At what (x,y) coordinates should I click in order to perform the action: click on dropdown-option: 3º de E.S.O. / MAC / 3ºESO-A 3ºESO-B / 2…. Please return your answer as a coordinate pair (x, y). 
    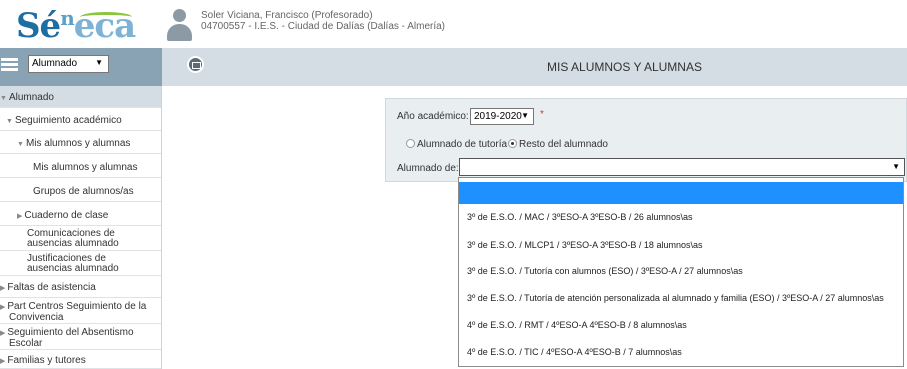
    Looking at the image, I should click on (681, 220).